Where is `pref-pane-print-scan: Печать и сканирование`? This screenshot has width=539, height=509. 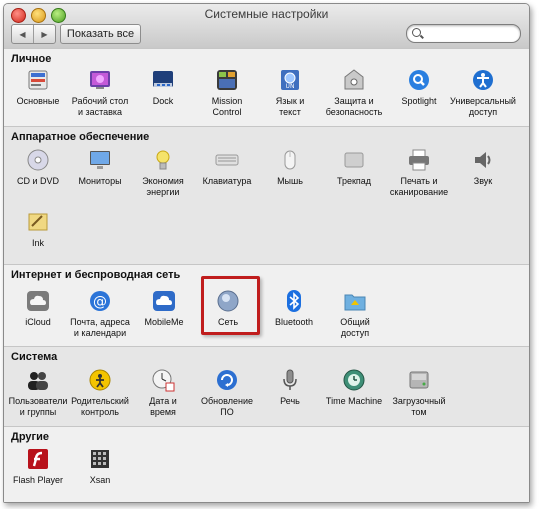 pref-pane-print-scan: Печать и сканирование is located at coordinates (419, 179).